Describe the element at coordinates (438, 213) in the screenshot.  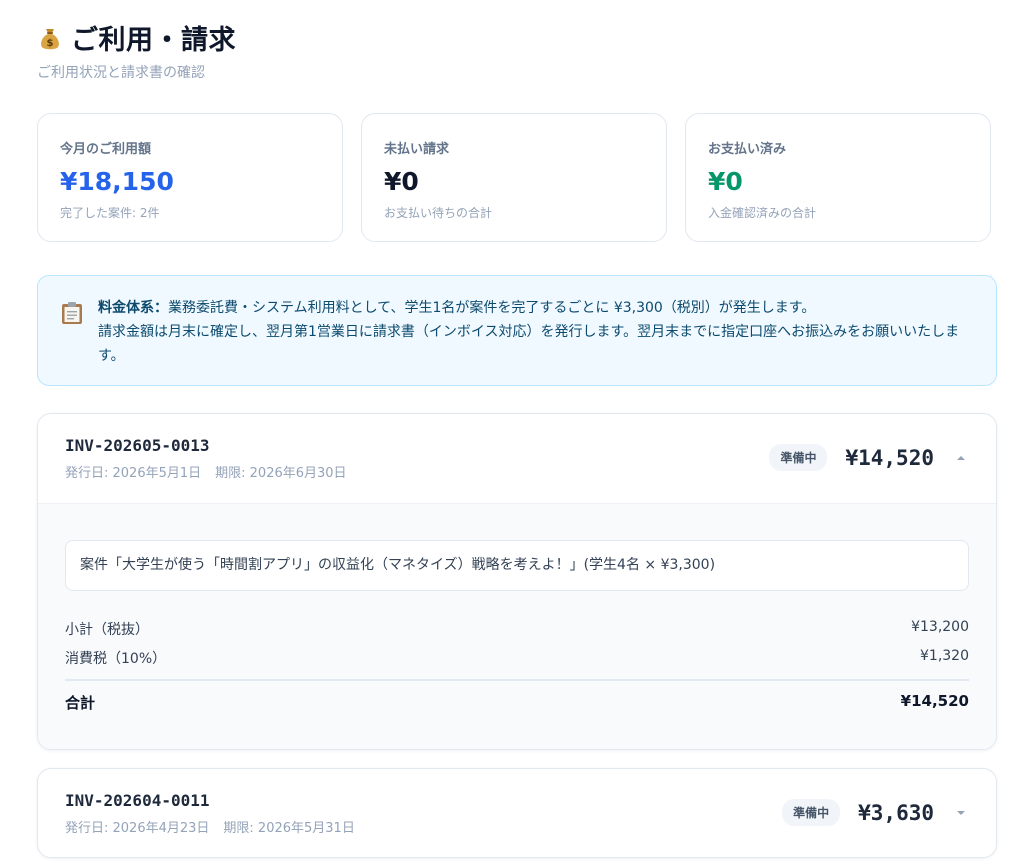
I see `stat-sub: お支払い待ちの合計` at that location.